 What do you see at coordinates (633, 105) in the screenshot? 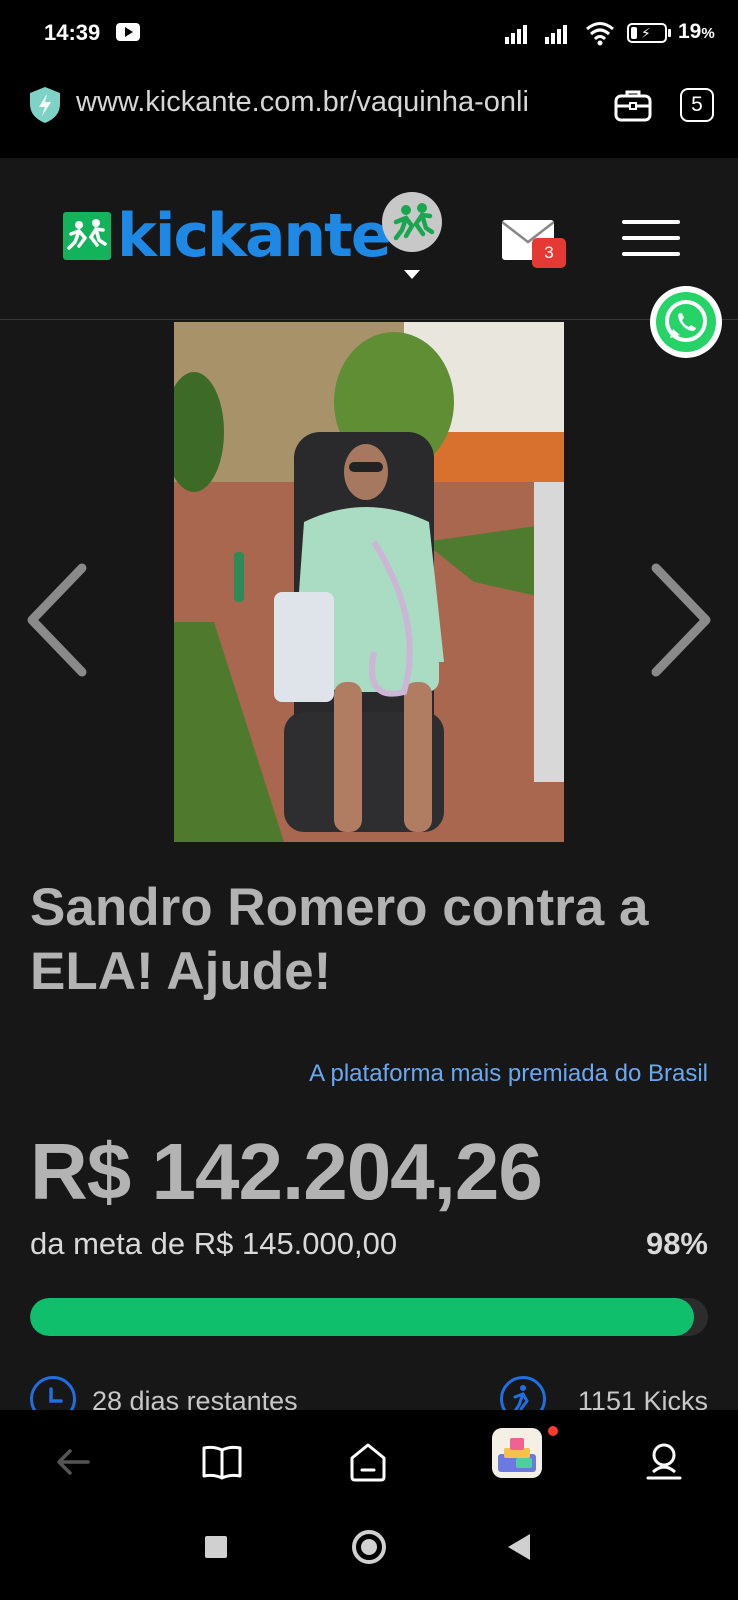
I see `briefcase-icon` at bounding box center [633, 105].